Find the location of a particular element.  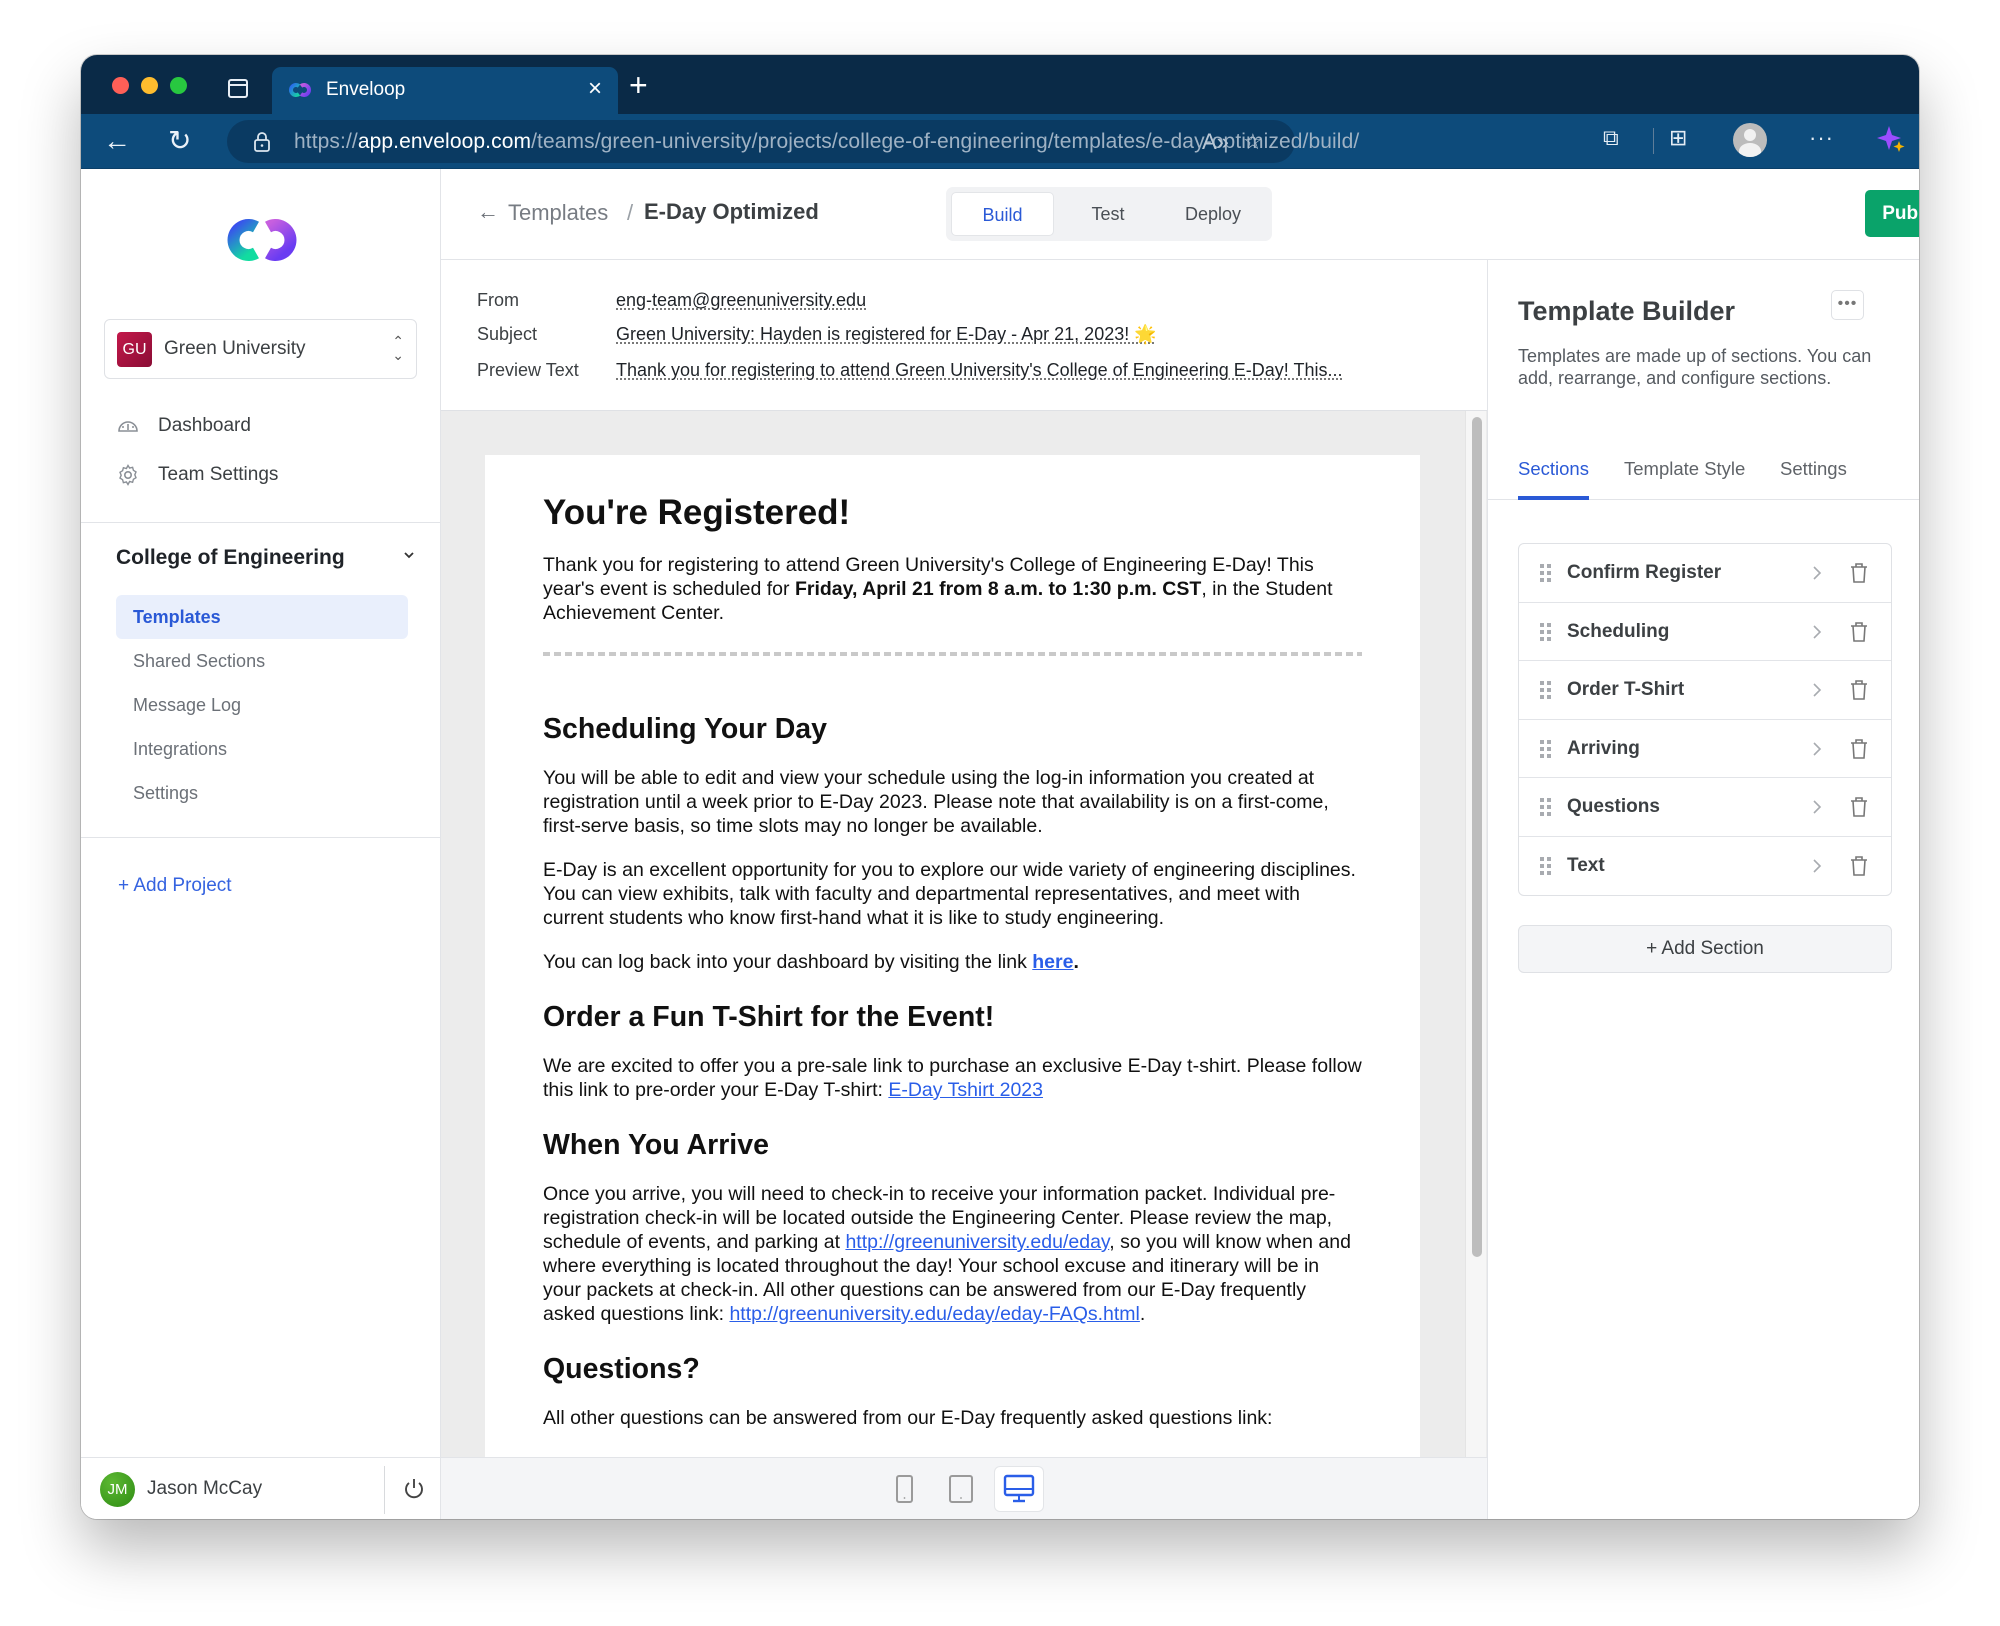

maximize-window-button is located at coordinates (178, 85).